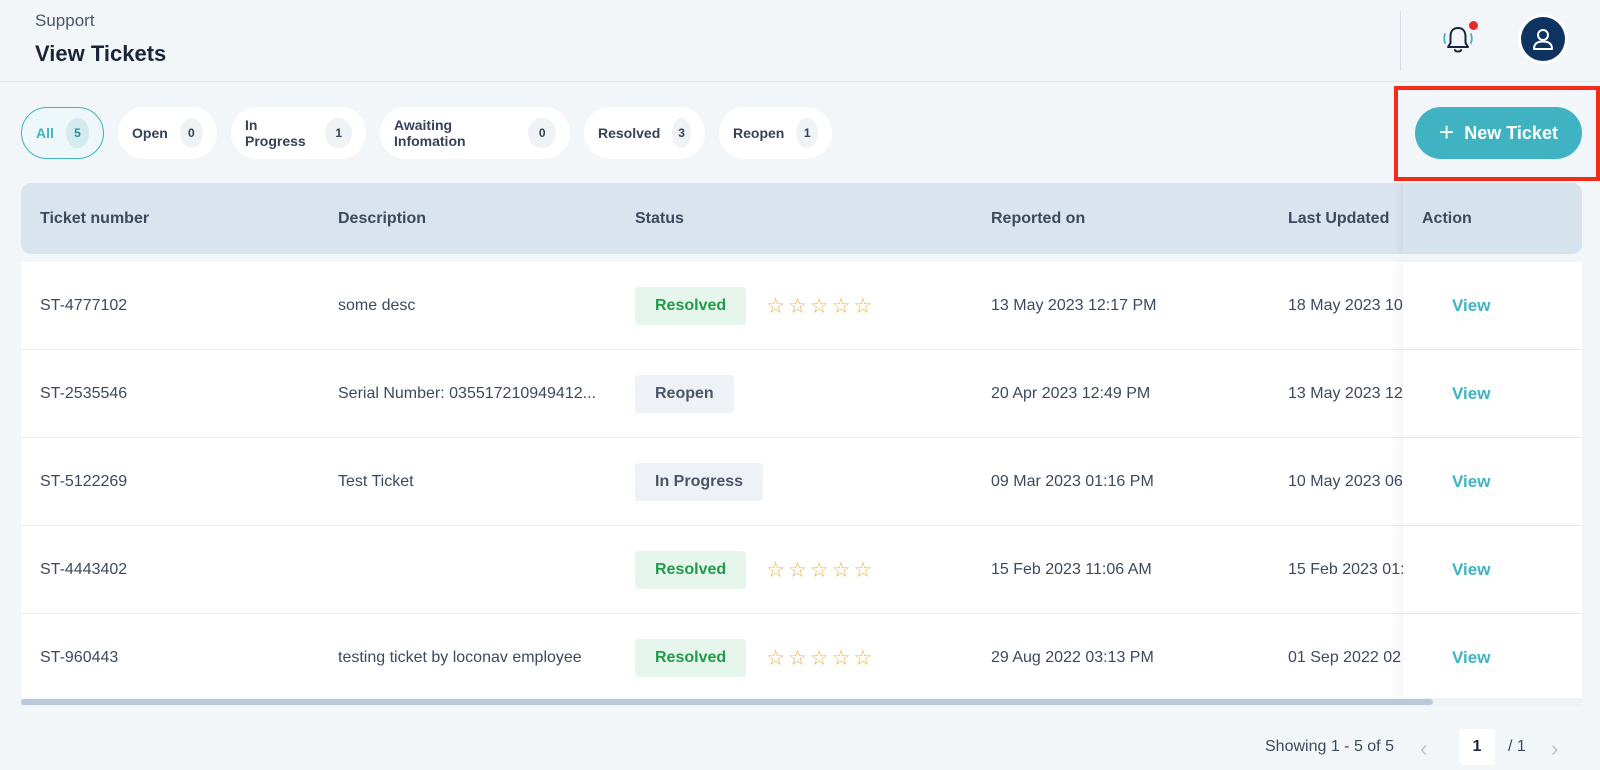 The height and width of the screenshot is (770, 1600). I want to click on notification-dot, so click(1473, 25).